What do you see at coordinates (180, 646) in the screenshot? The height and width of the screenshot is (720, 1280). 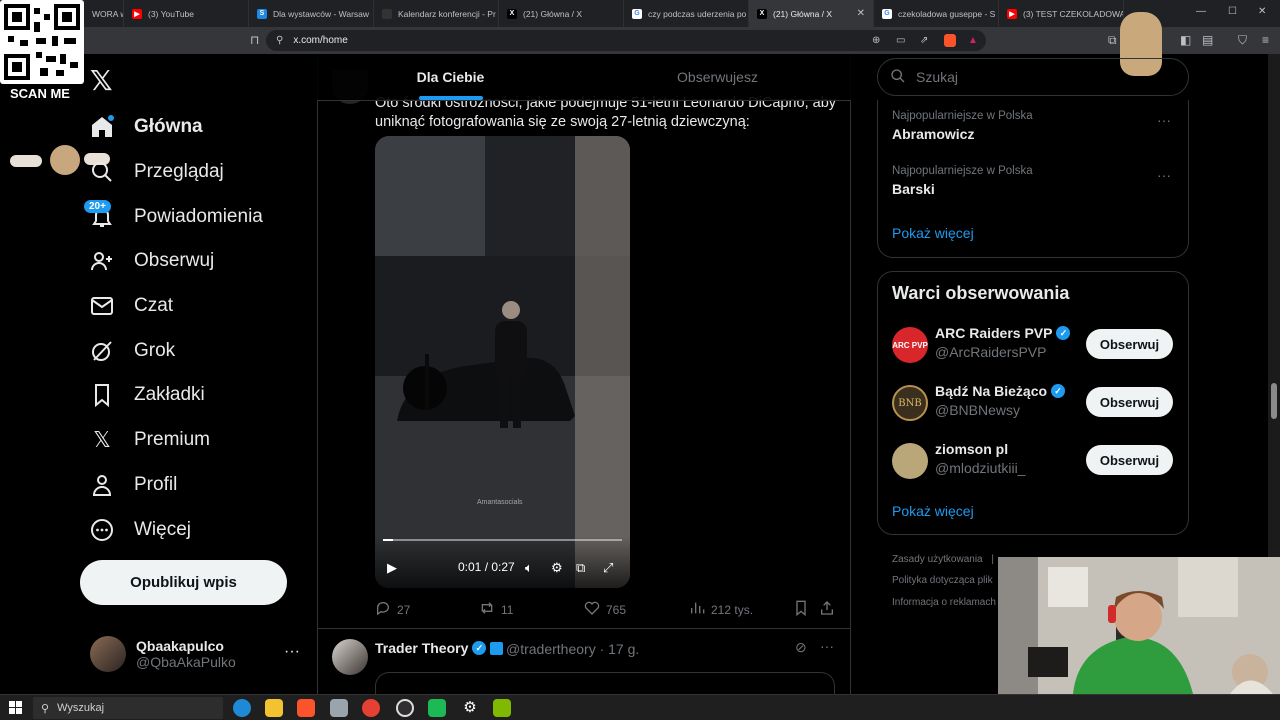 I see `profile-name: Qbaakapulco` at bounding box center [180, 646].